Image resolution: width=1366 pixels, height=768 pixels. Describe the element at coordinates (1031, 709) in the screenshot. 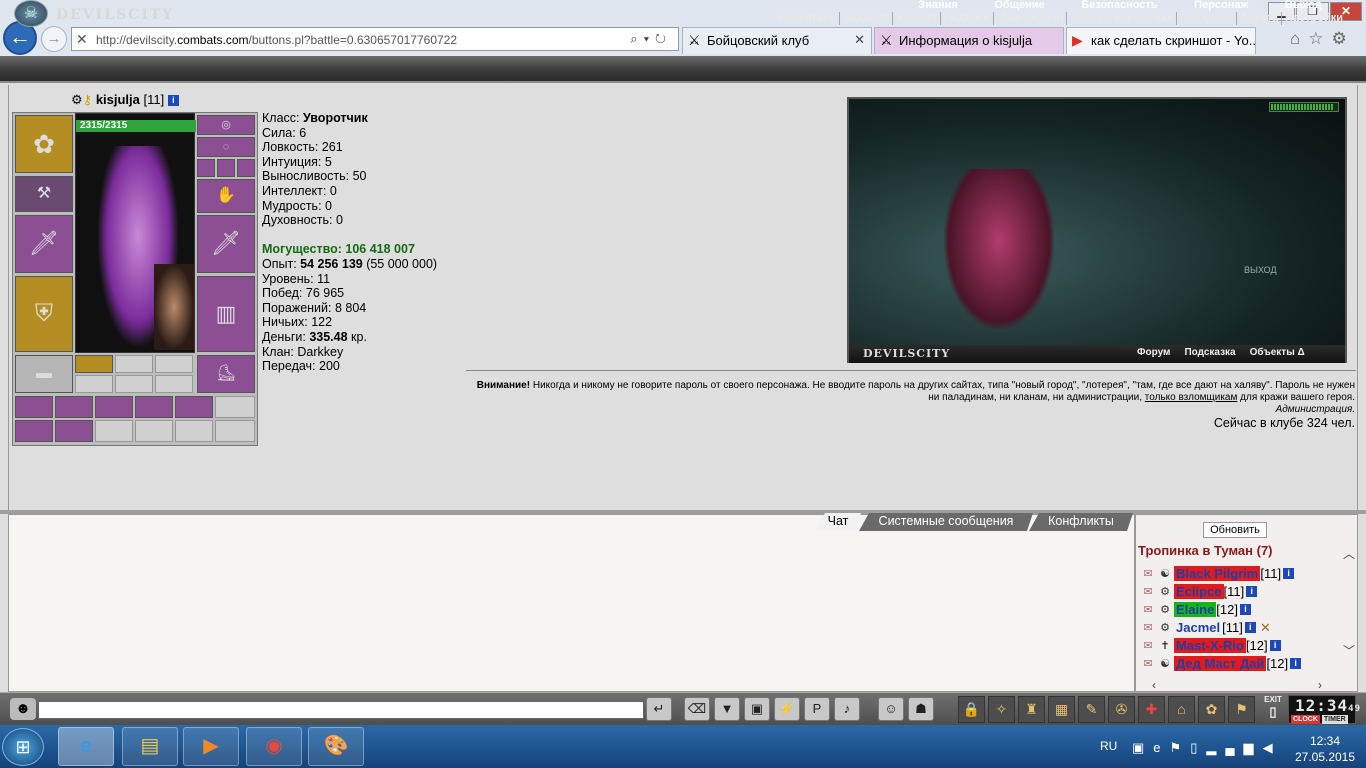

I see `action-bag-button: ♜` at that location.